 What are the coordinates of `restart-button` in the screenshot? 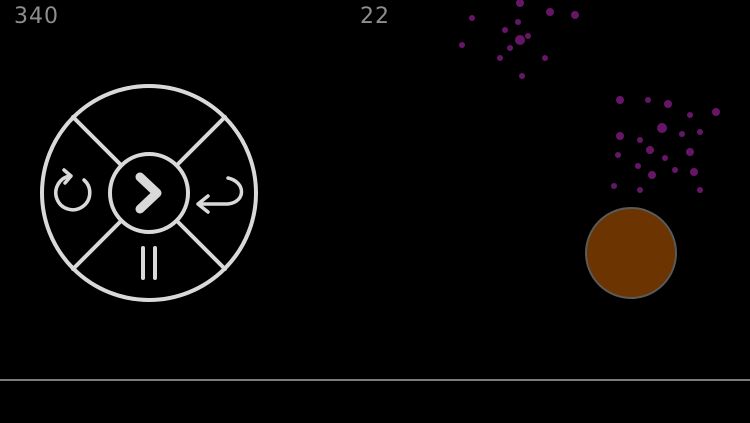 It's located at (75, 193).